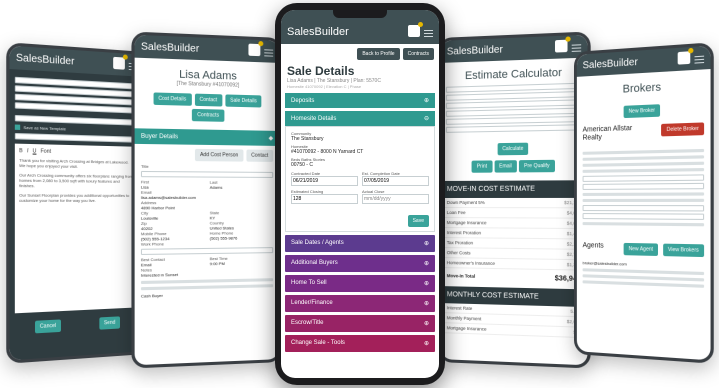  Describe the element at coordinates (683, 250) in the screenshot. I see `view-brokers-button: View Brokers` at that location.